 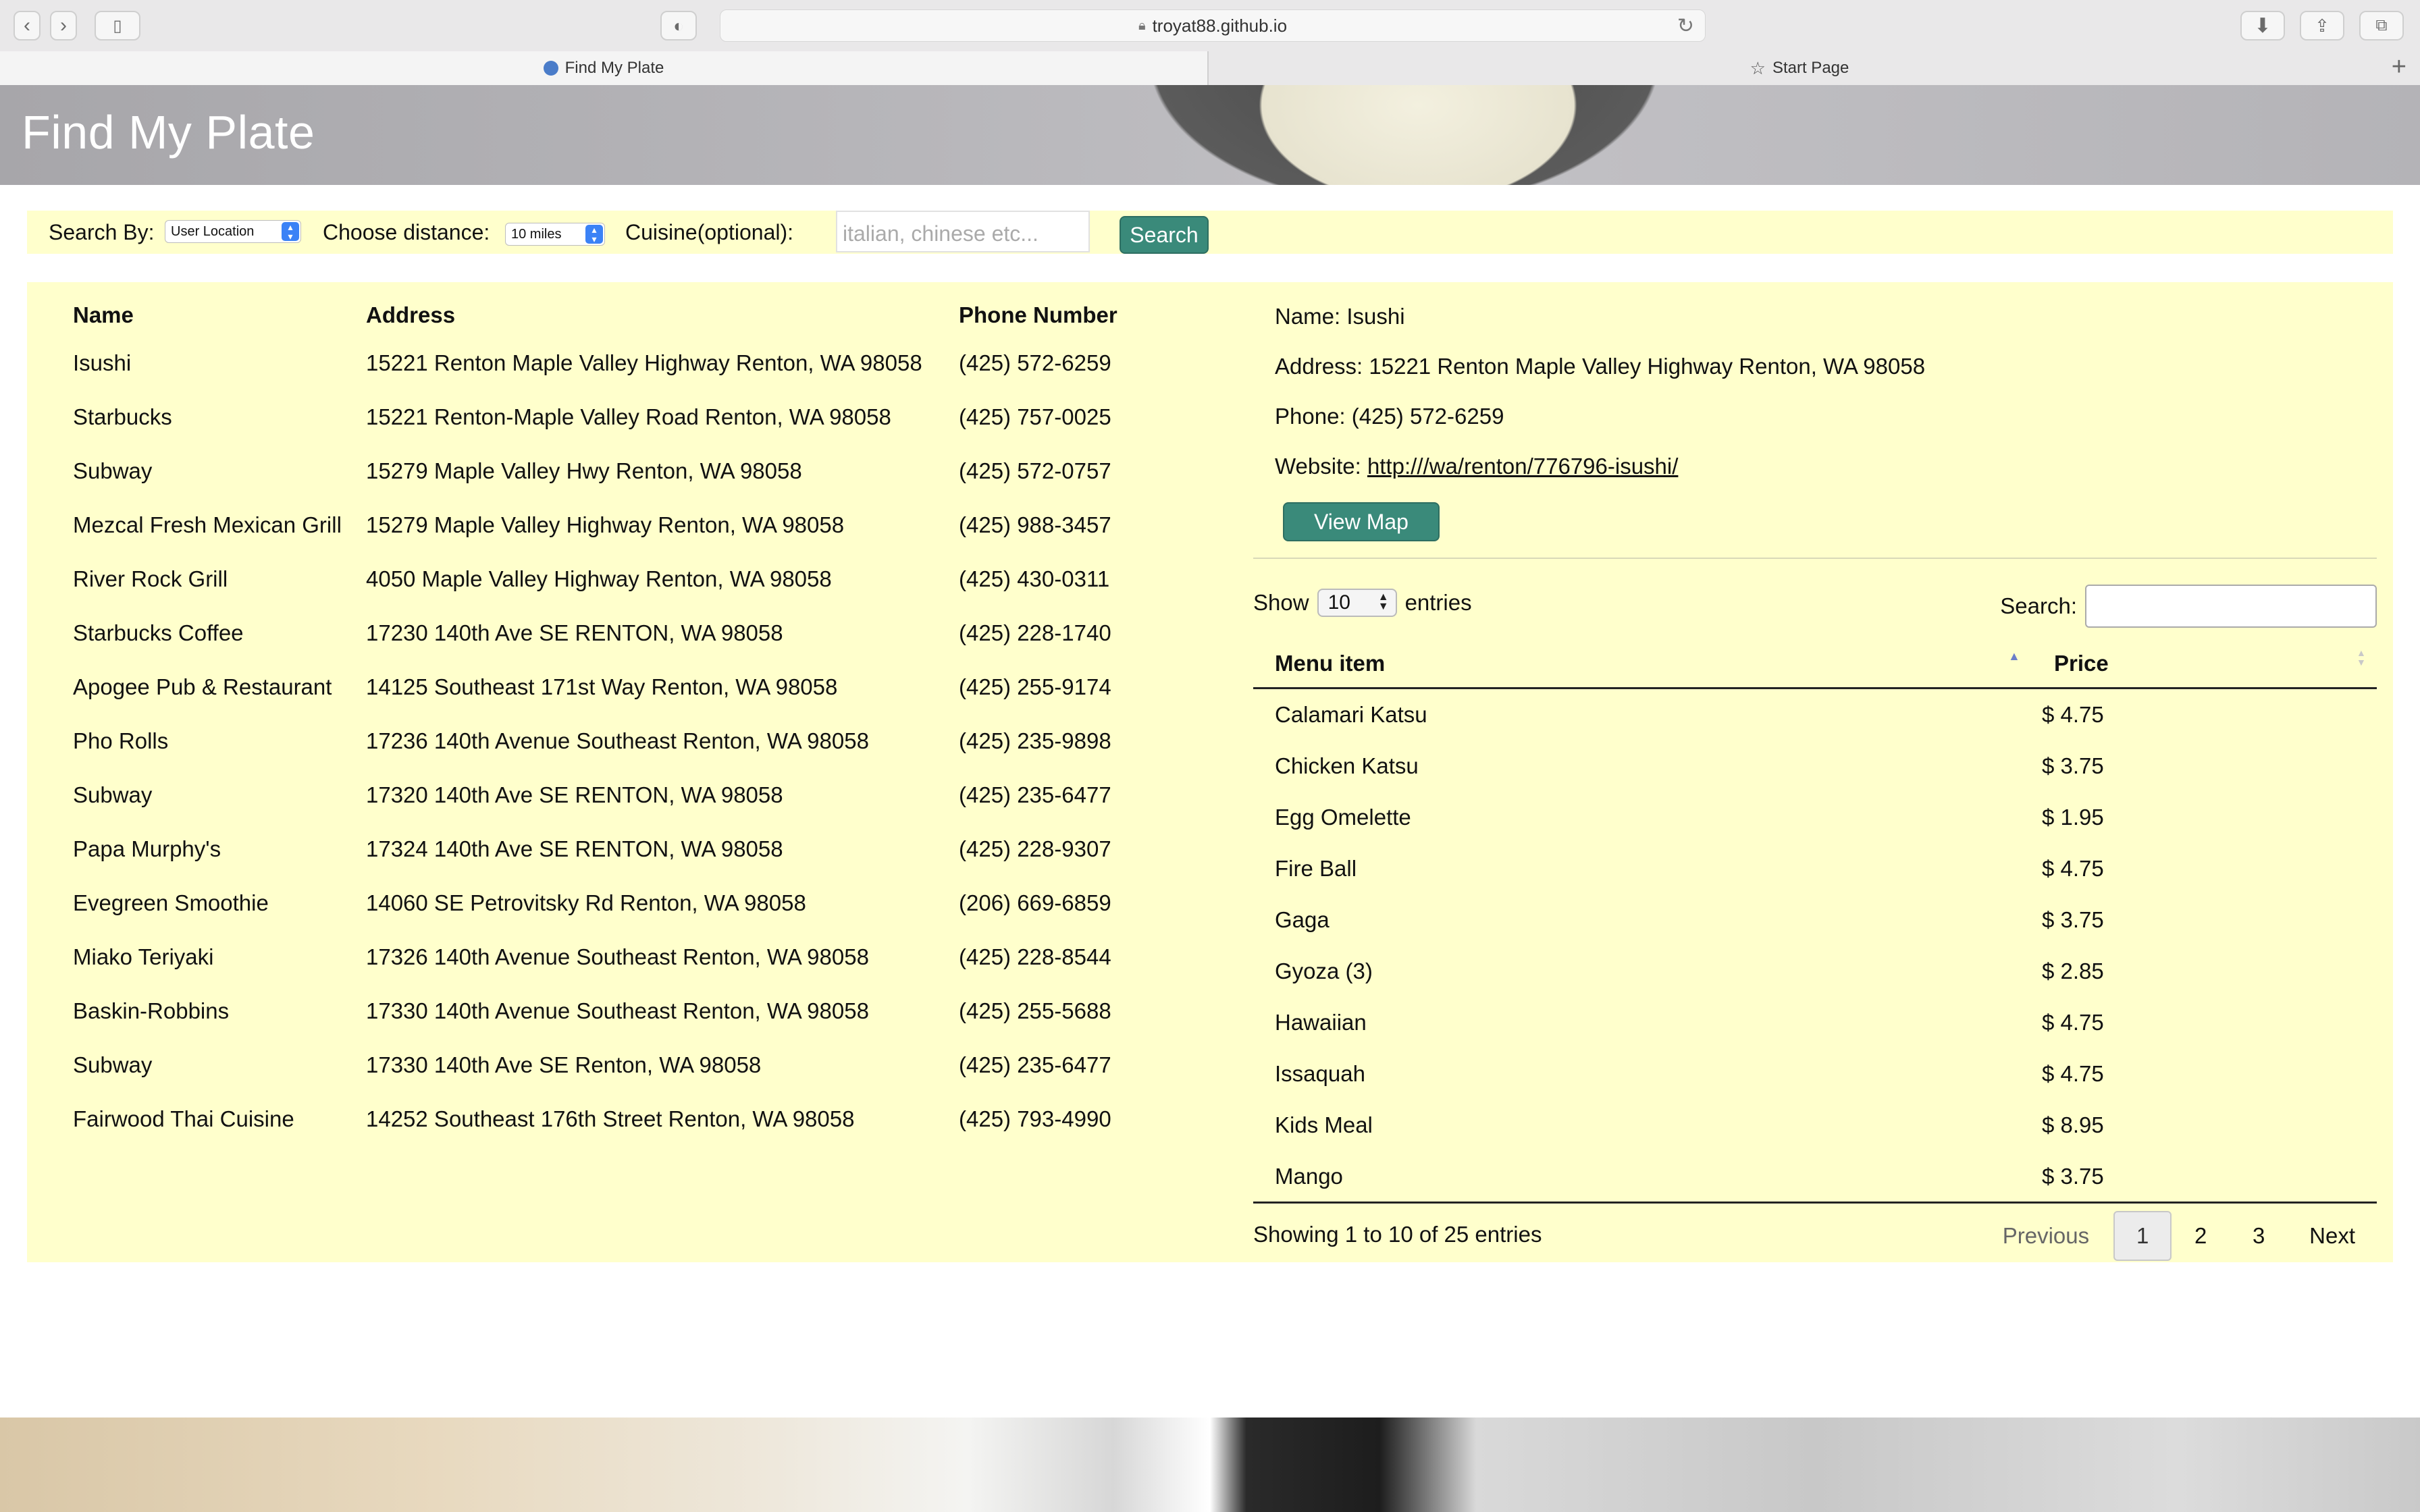 What do you see at coordinates (550, 68) in the screenshot?
I see `favicon-icon` at bounding box center [550, 68].